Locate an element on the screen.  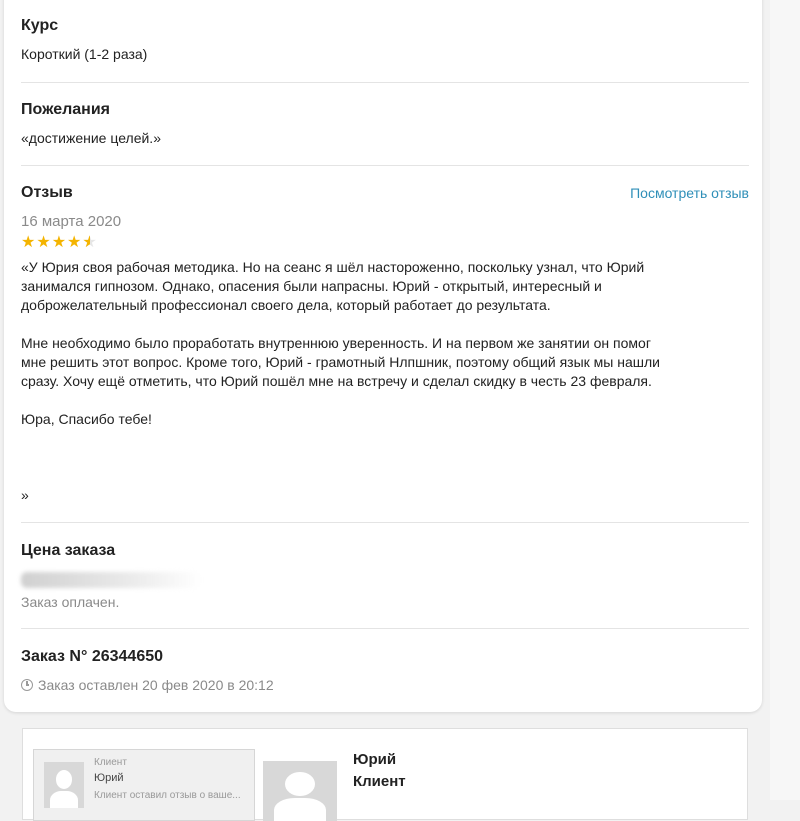
client-role: Клиент is located at coordinates (379, 781).